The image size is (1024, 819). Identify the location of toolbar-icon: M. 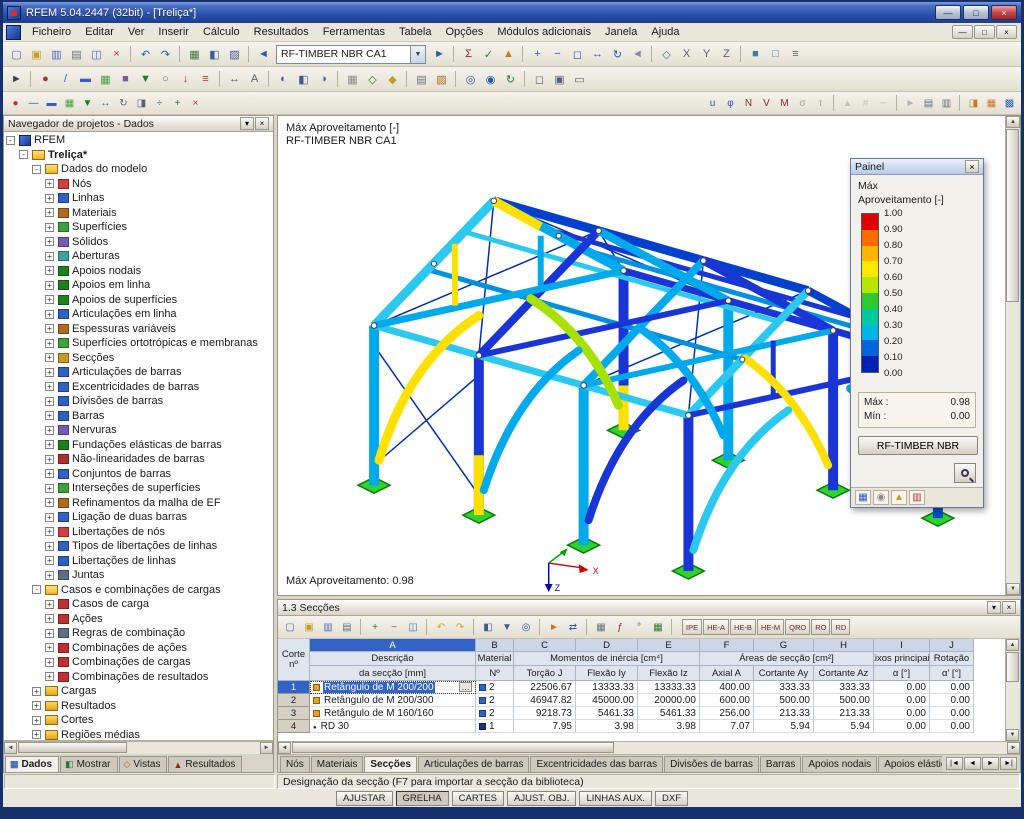
(784, 103).